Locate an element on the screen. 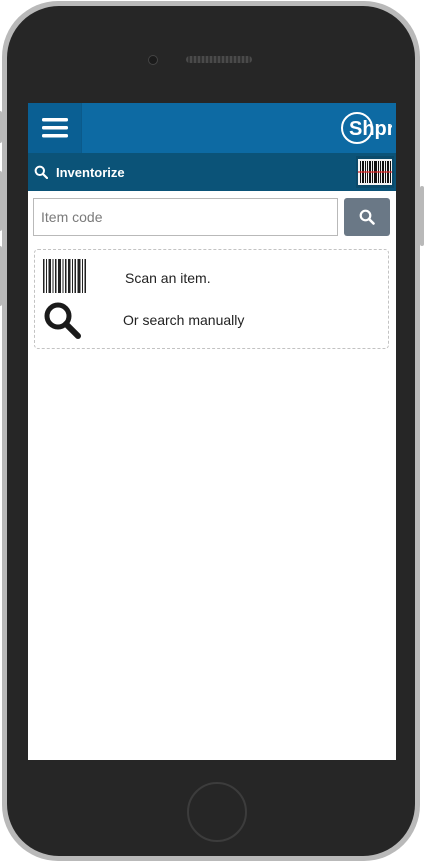 This screenshot has height=863, width=424. home-button is located at coordinates (217, 812).